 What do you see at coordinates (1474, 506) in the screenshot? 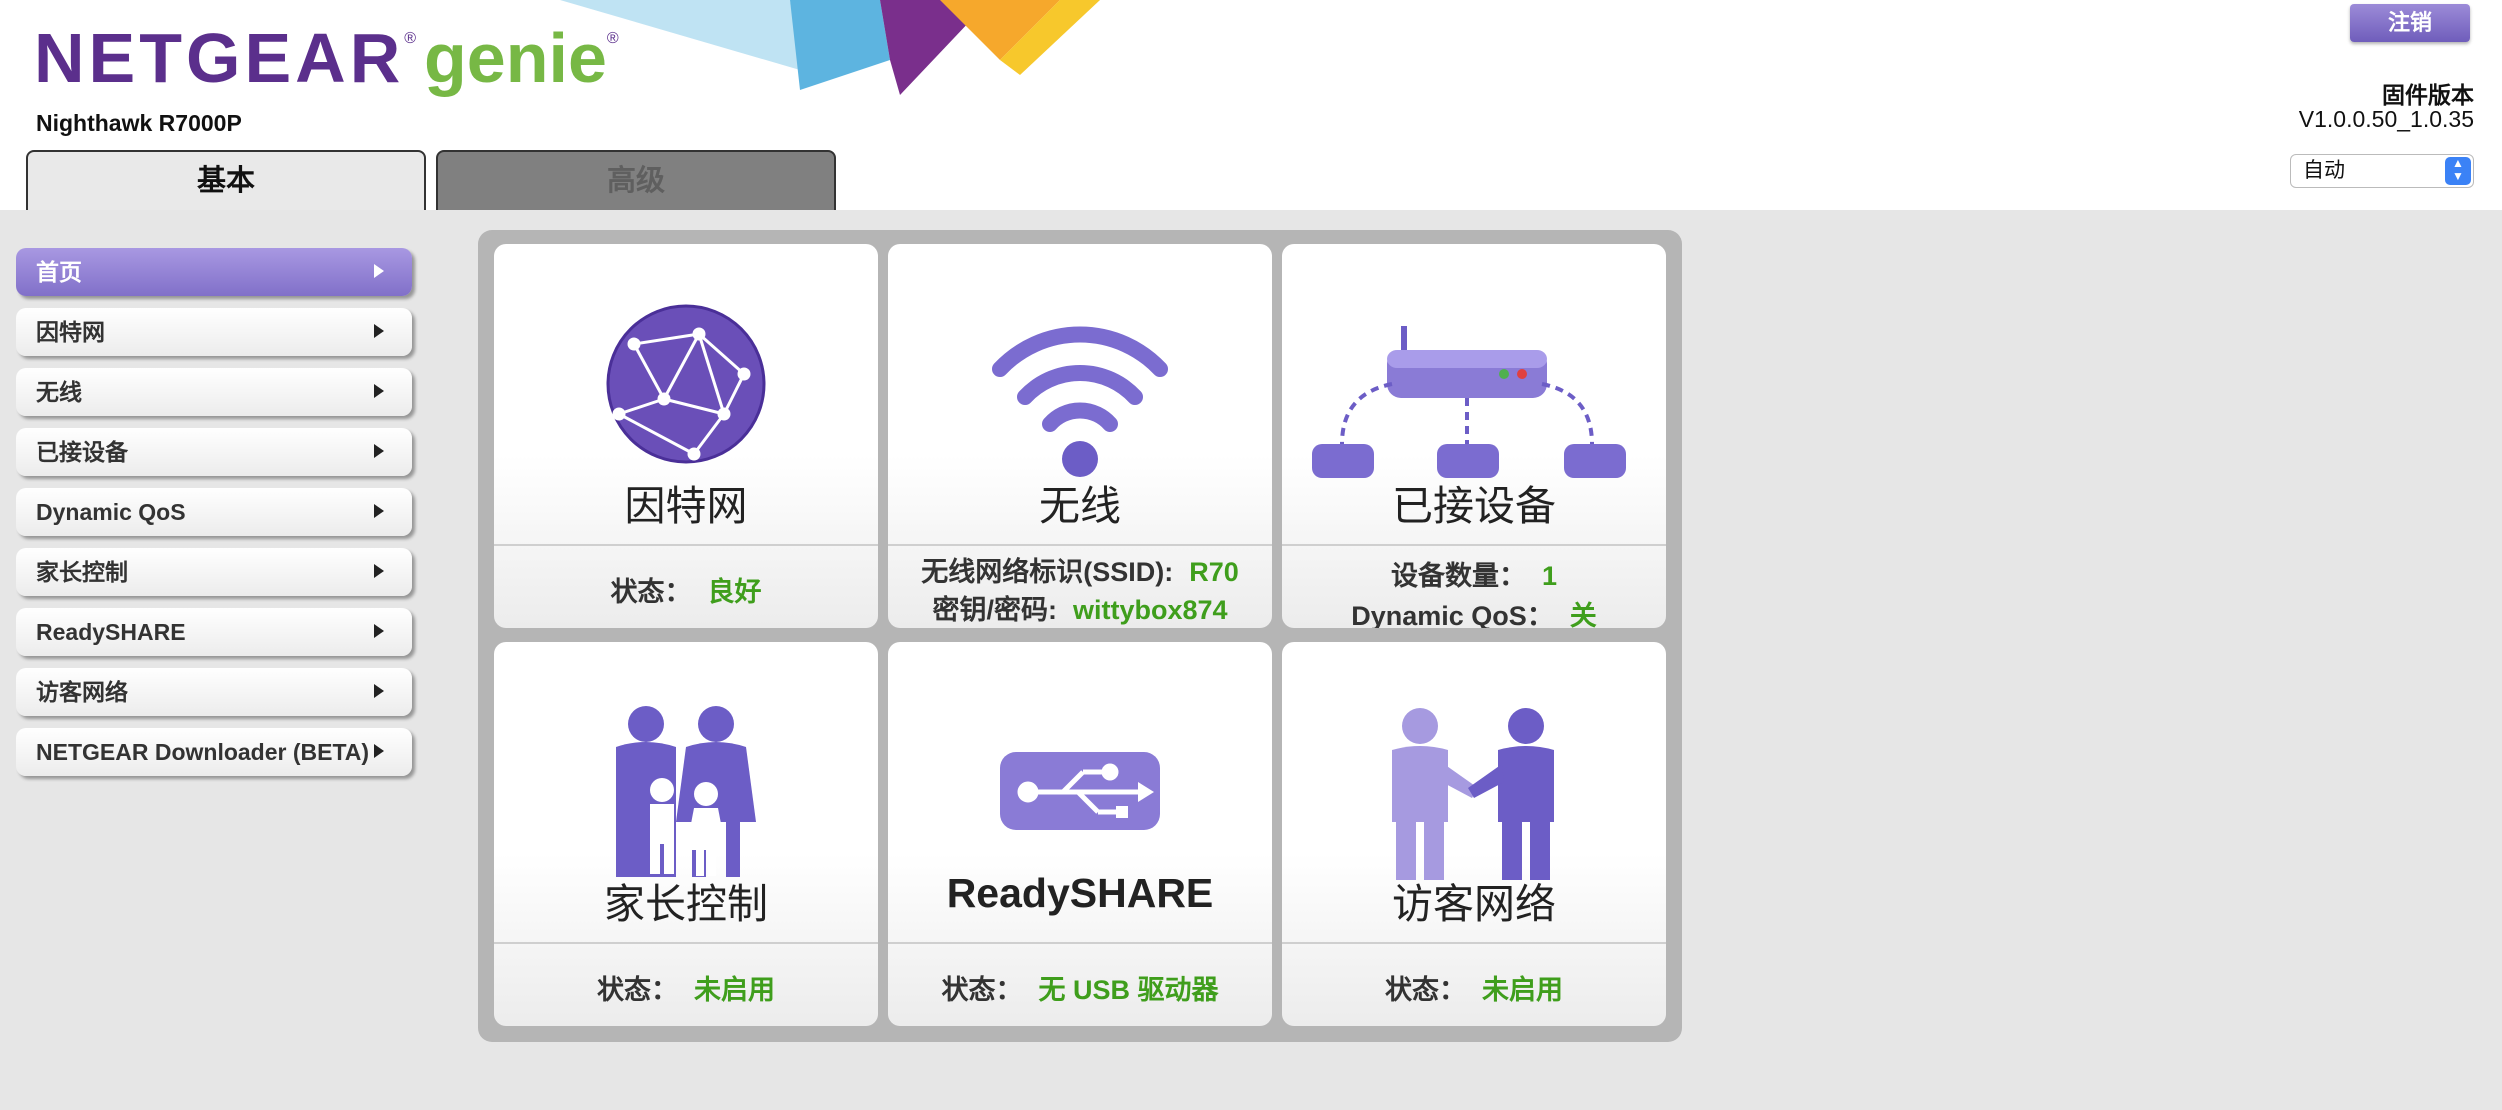
I see `attached-devices-card-title: 已接设备` at bounding box center [1474, 506].